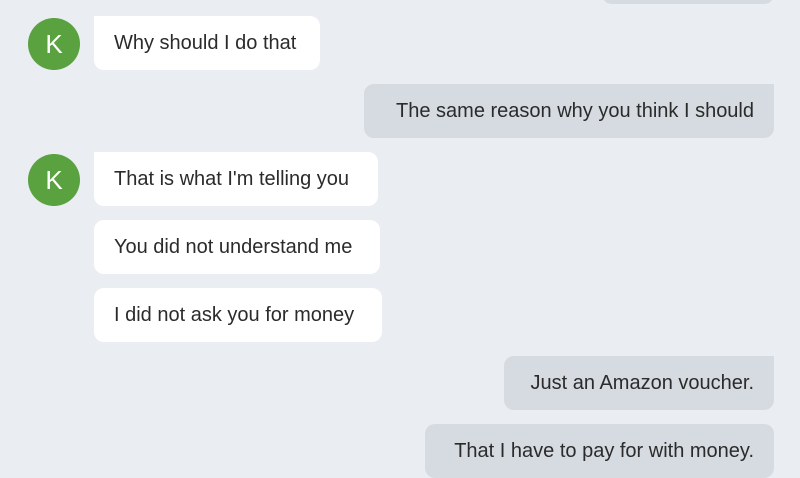 The image size is (800, 478). Describe the element at coordinates (569, 111) in the screenshot. I see `outgoing-message: The same reason why you think I should` at that location.